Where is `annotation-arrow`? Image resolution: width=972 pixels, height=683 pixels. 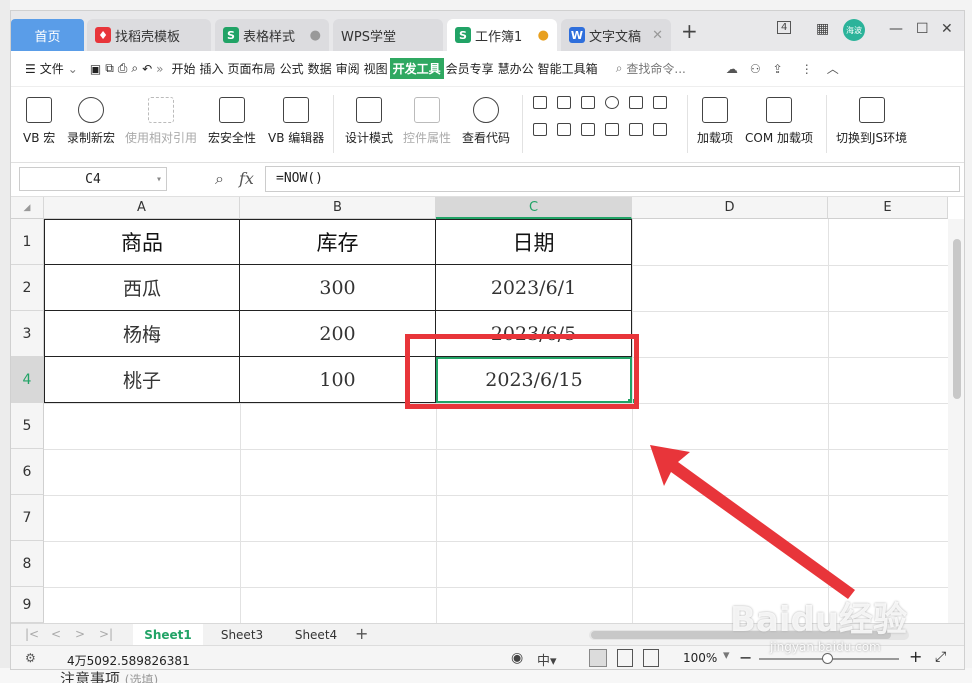
annotation-arrow is located at coordinates (752, 522).